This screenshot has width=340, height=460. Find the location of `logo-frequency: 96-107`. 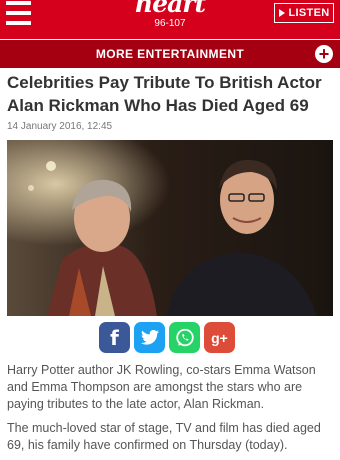

logo-frequency: 96-107 is located at coordinates (170, 23).